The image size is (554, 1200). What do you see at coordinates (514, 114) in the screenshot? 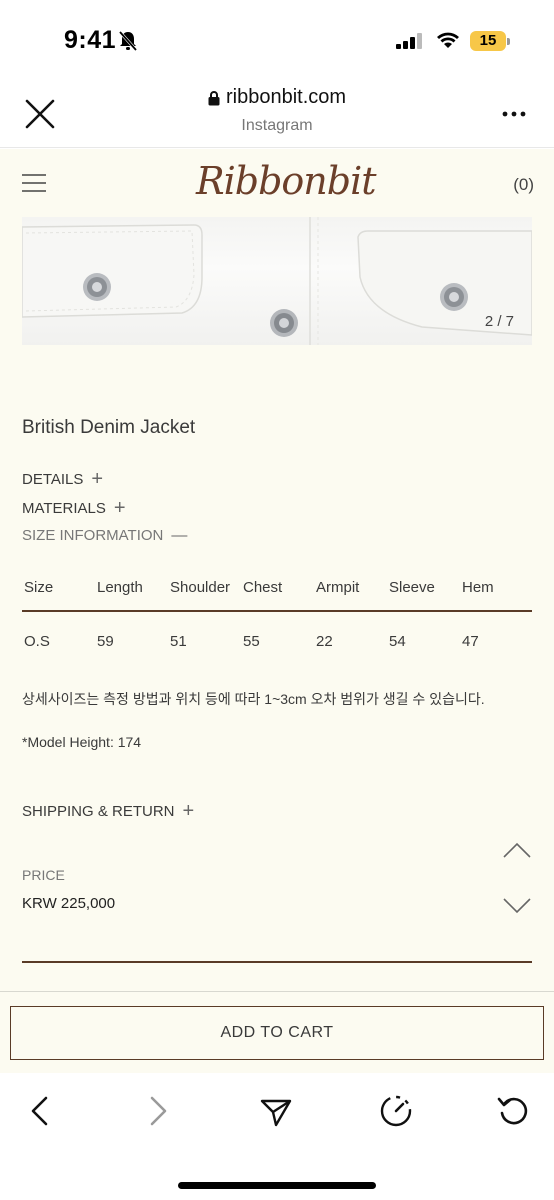
I see `more-icon` at bounding box center [514, 114].